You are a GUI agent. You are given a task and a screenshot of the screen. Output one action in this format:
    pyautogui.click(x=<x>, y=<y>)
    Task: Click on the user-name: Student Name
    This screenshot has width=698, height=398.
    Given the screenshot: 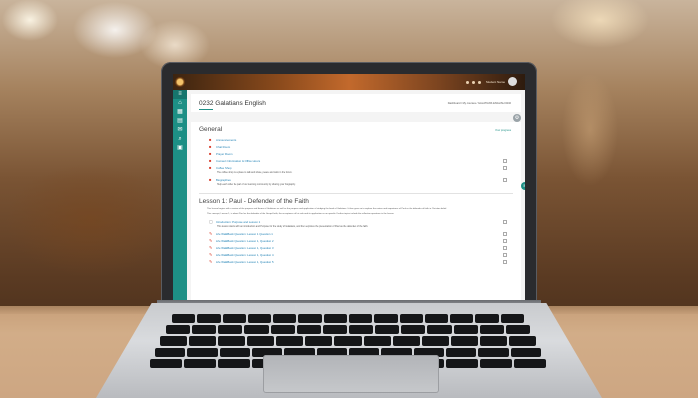 What is the action you would take?
    pyautogui.click(x=495, y=82)
    